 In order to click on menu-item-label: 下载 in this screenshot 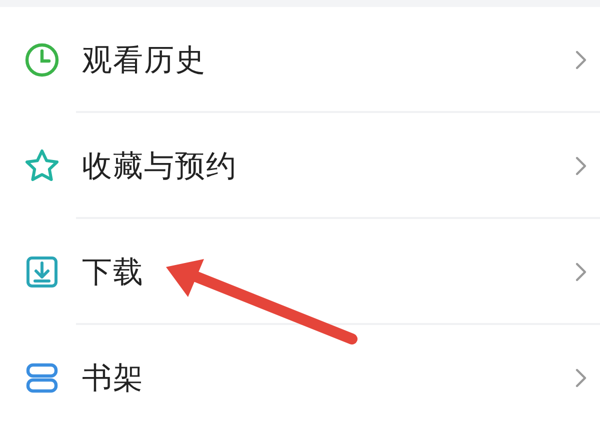, I will do `click(328, 272)`.